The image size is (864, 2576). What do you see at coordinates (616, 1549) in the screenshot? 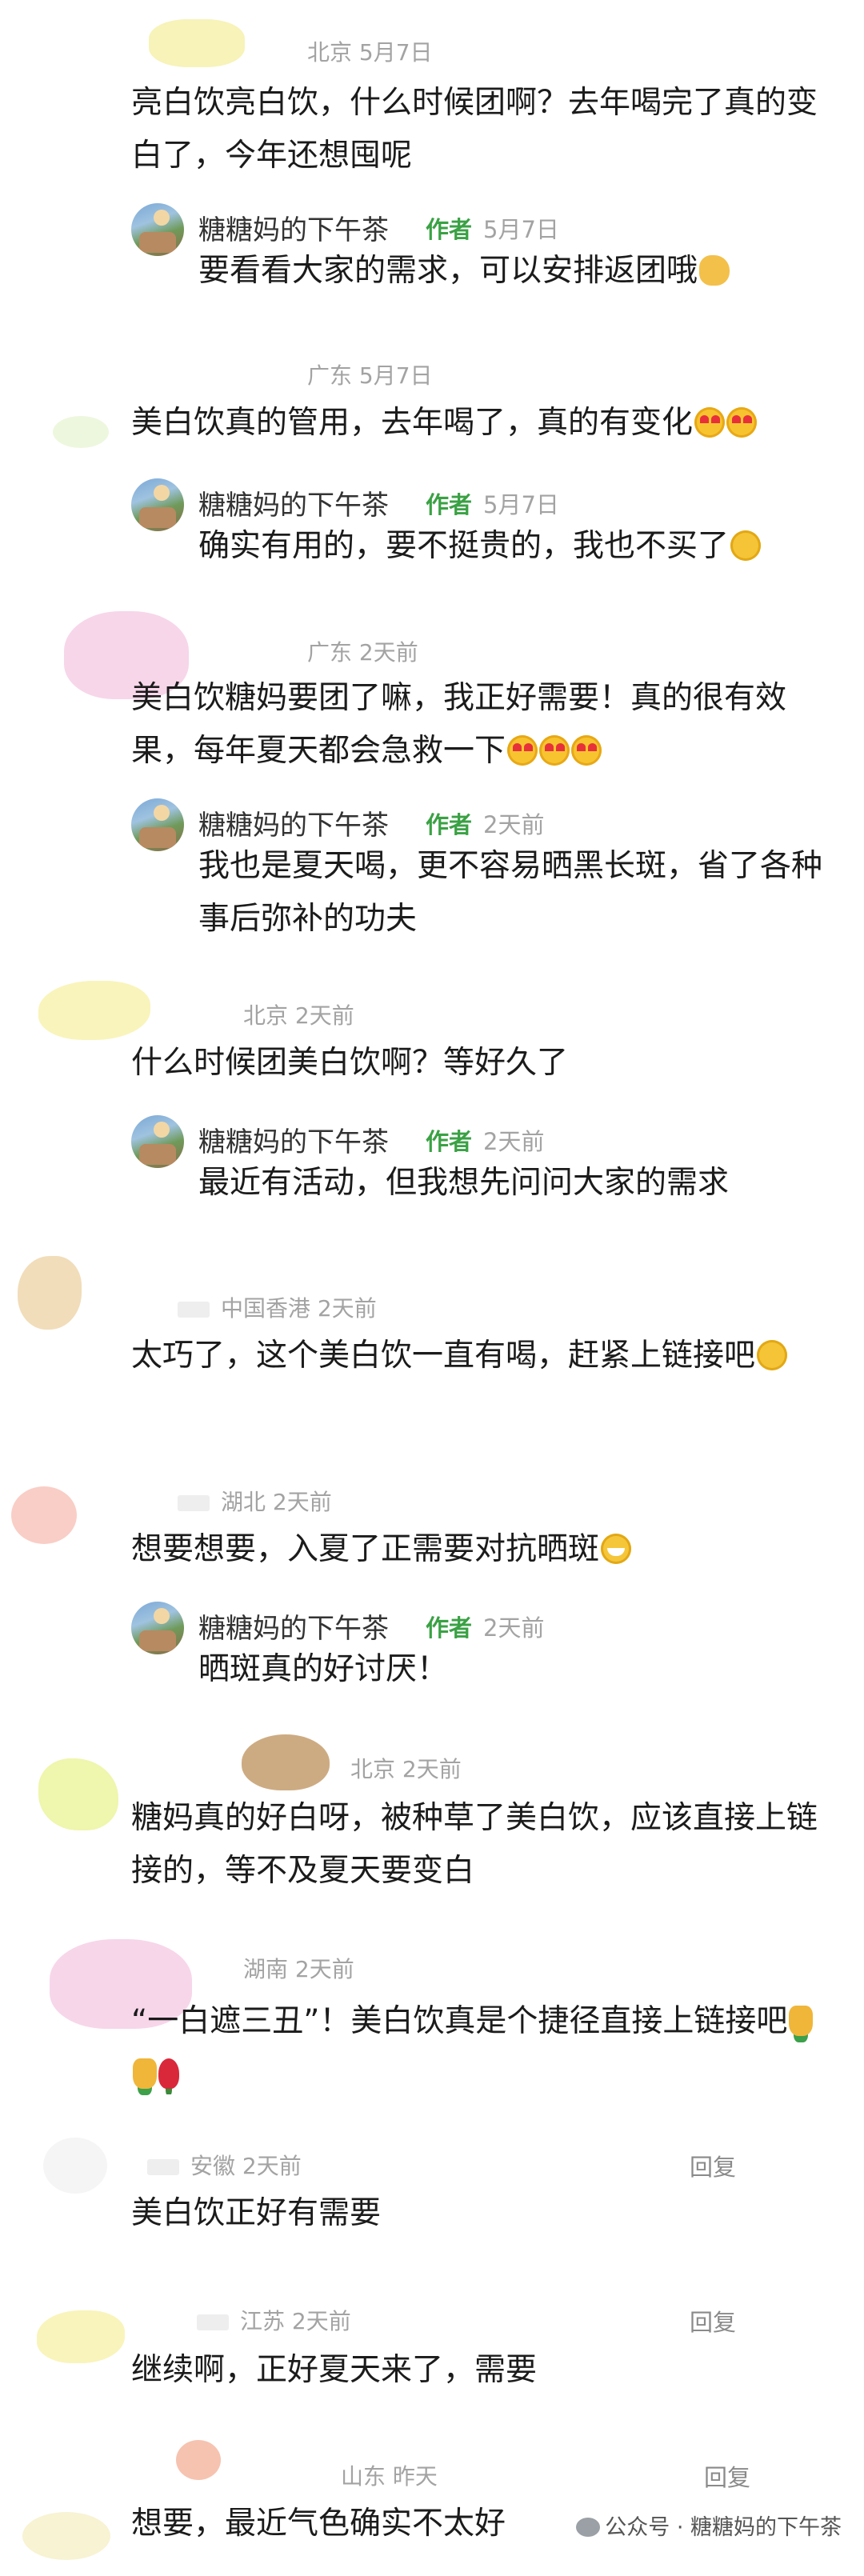
I see `grin-emoji-icon` at bounding box center [616, 1549].